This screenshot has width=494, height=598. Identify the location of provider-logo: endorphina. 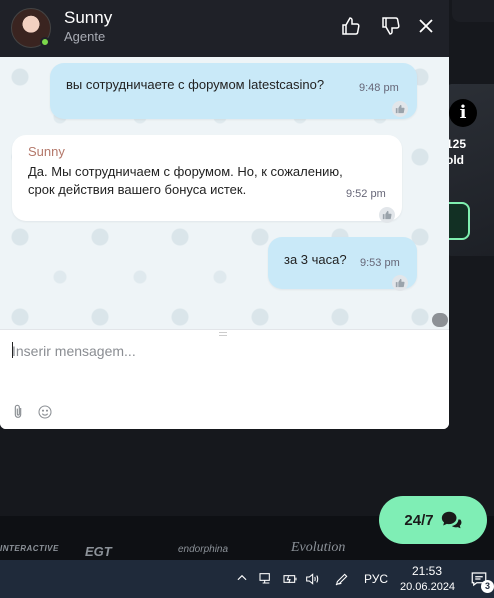
(203, 549).